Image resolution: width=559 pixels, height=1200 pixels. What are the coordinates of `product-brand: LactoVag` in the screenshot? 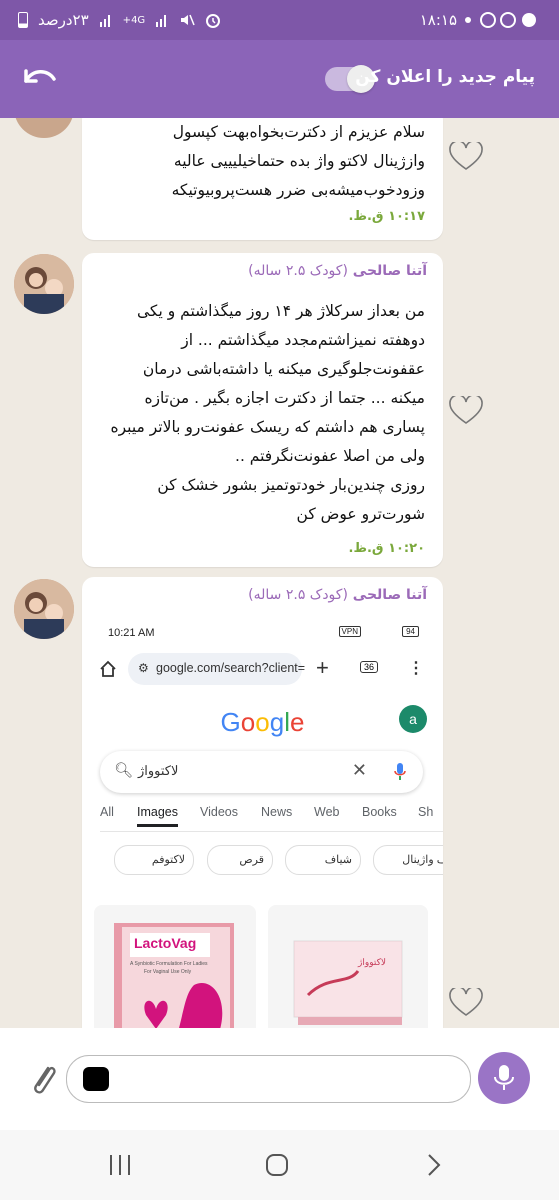 It's located at (165, 943).